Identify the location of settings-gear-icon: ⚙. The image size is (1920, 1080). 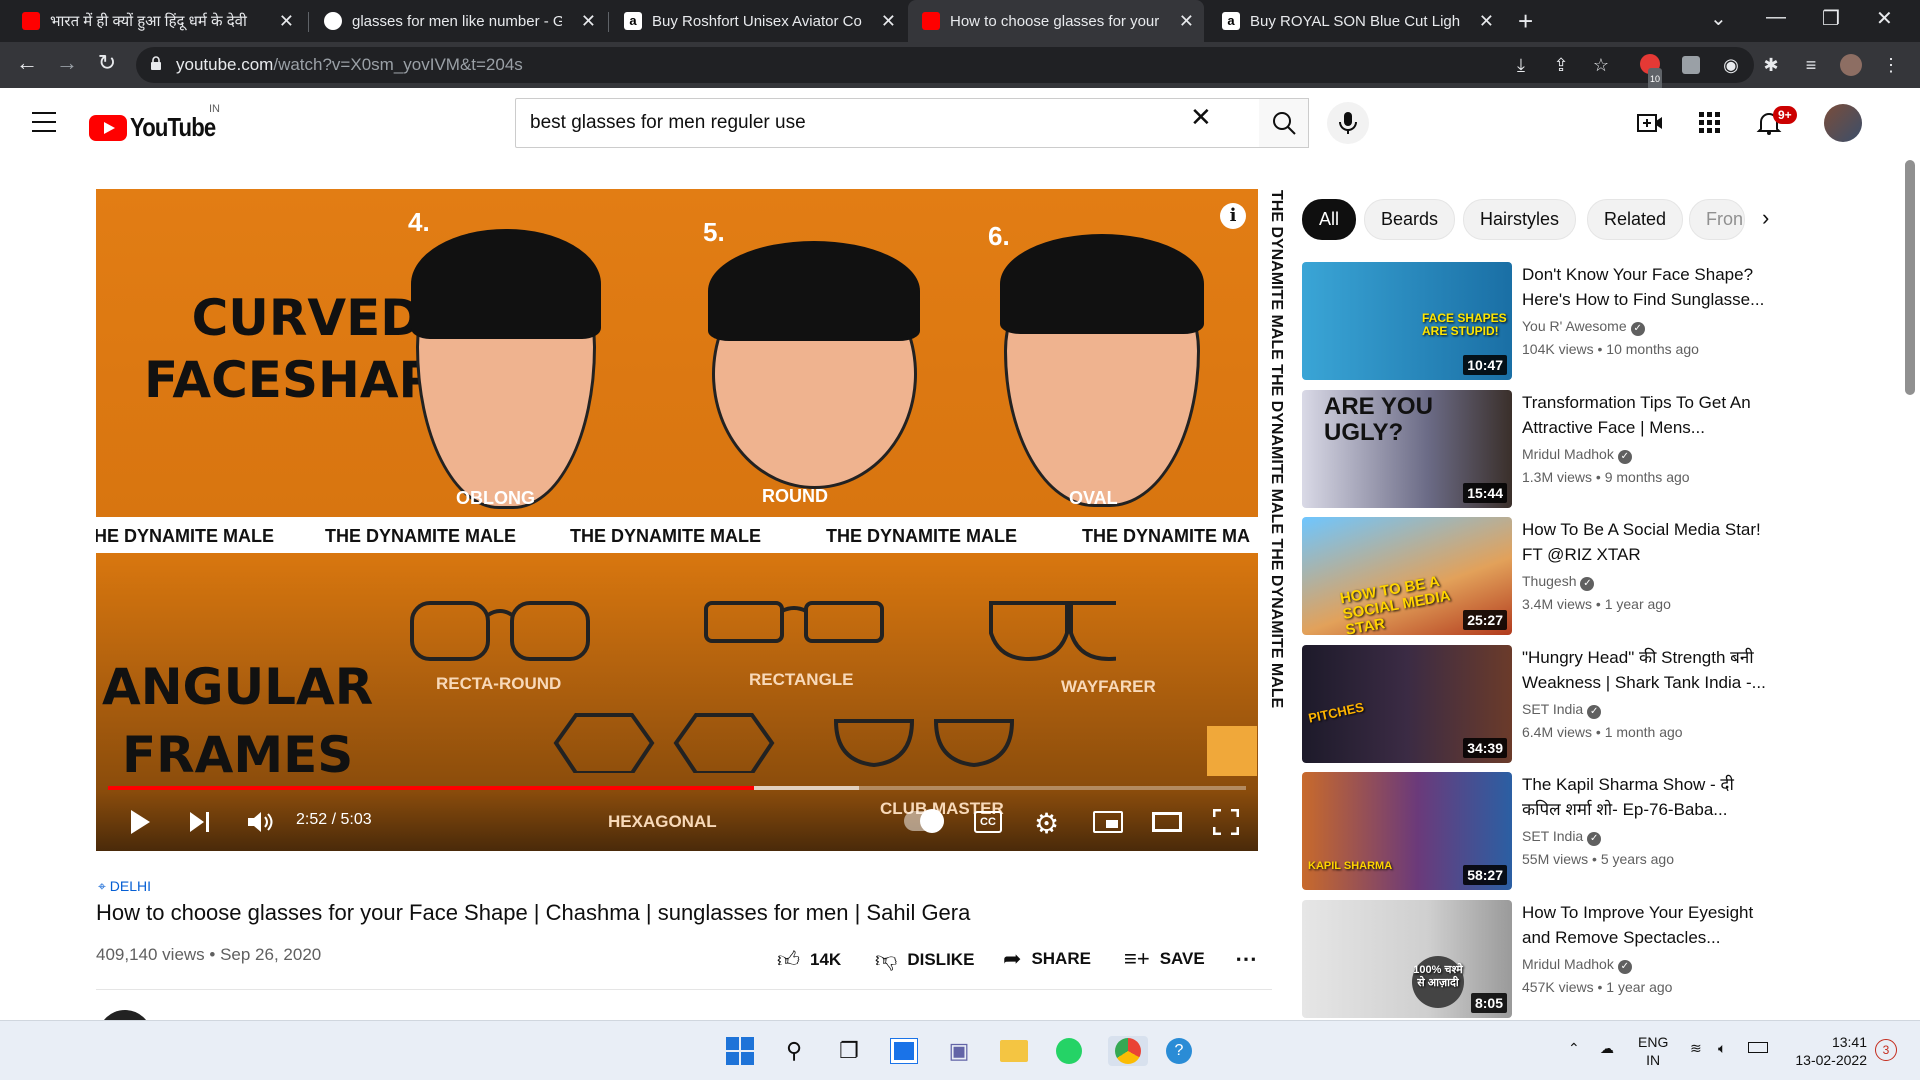
(1046, 823).